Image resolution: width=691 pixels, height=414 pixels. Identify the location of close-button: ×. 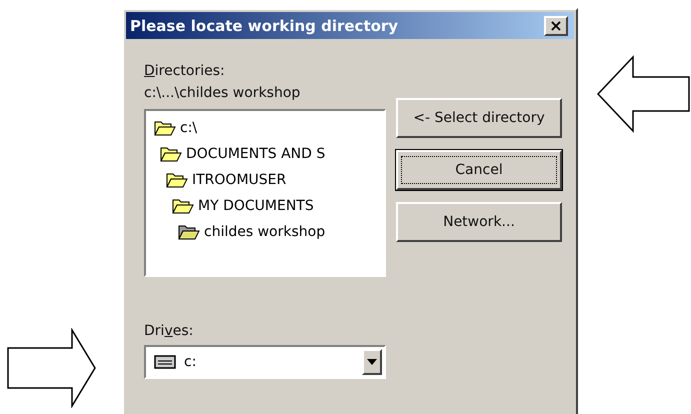
(556, 26).